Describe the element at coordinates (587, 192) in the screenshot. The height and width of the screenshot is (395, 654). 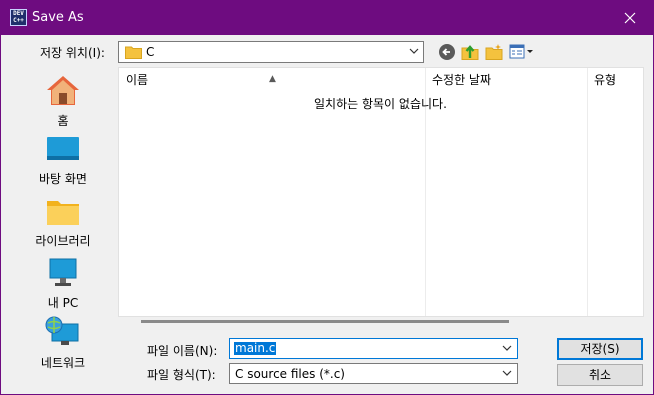
I see `column-divider` at that location.